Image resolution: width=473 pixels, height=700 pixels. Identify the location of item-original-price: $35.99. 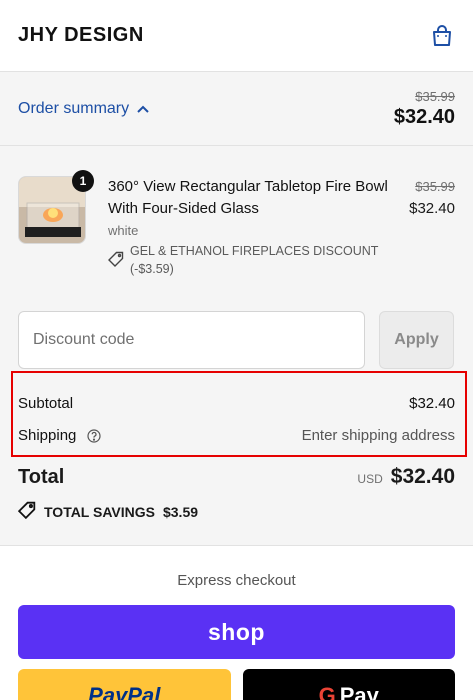
(435, 186).